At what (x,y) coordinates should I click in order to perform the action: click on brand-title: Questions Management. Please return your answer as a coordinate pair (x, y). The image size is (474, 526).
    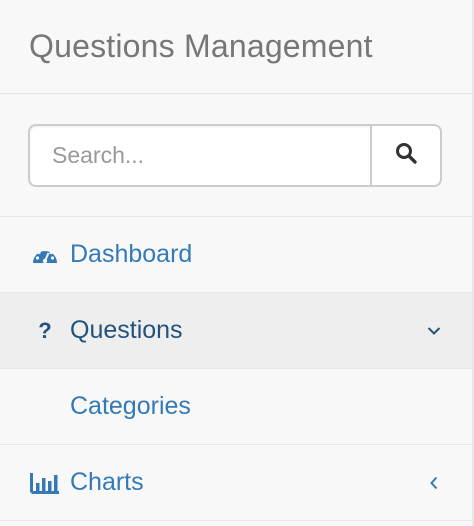
    Looking at the image, I should click on (201, 46).